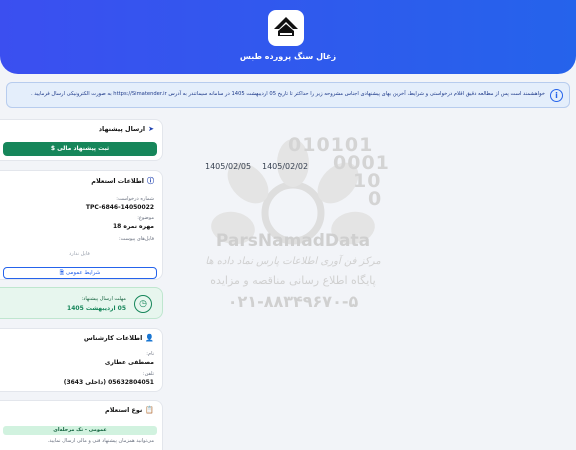  Describe the element at coordinates (62, 273) in the screenshot. I see `document-icon: 🗎` at that location.